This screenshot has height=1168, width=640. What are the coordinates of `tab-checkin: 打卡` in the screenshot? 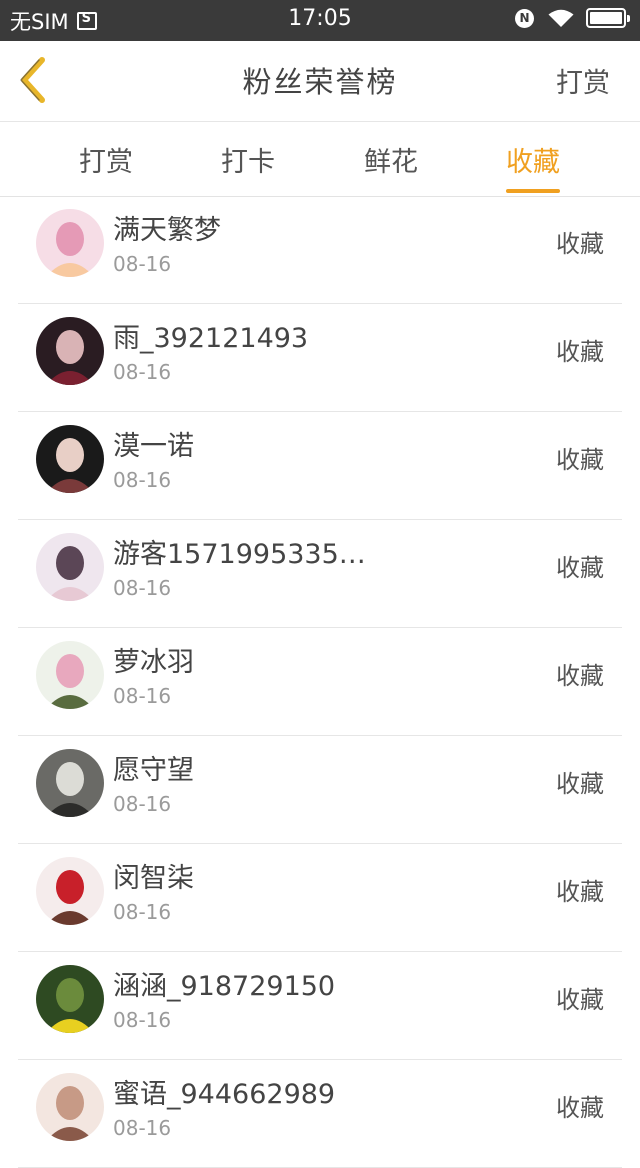 It's located at (248, 159).